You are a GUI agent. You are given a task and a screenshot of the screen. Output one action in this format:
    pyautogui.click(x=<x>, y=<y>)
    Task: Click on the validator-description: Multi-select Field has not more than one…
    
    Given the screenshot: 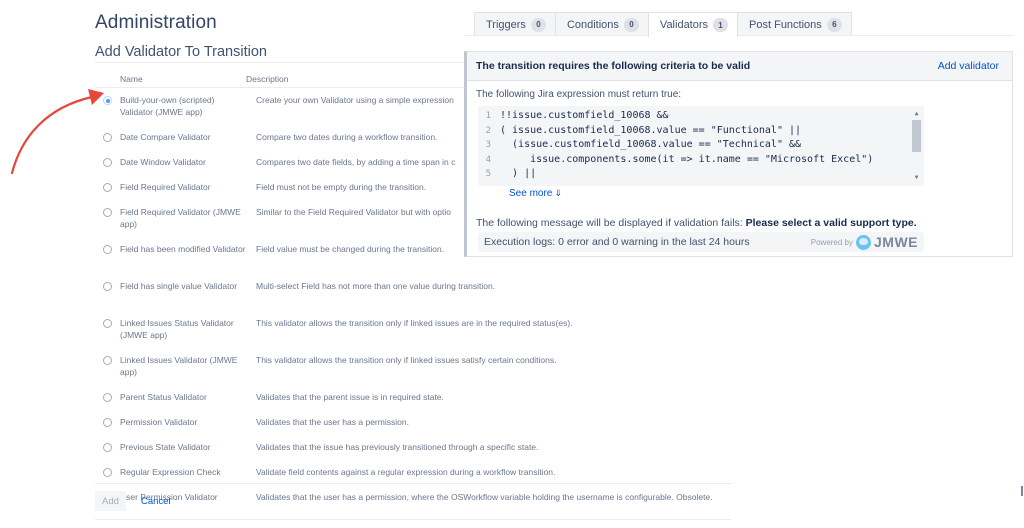 What is the action you would take?
    pyautogui.click(x=376, y=286)
    